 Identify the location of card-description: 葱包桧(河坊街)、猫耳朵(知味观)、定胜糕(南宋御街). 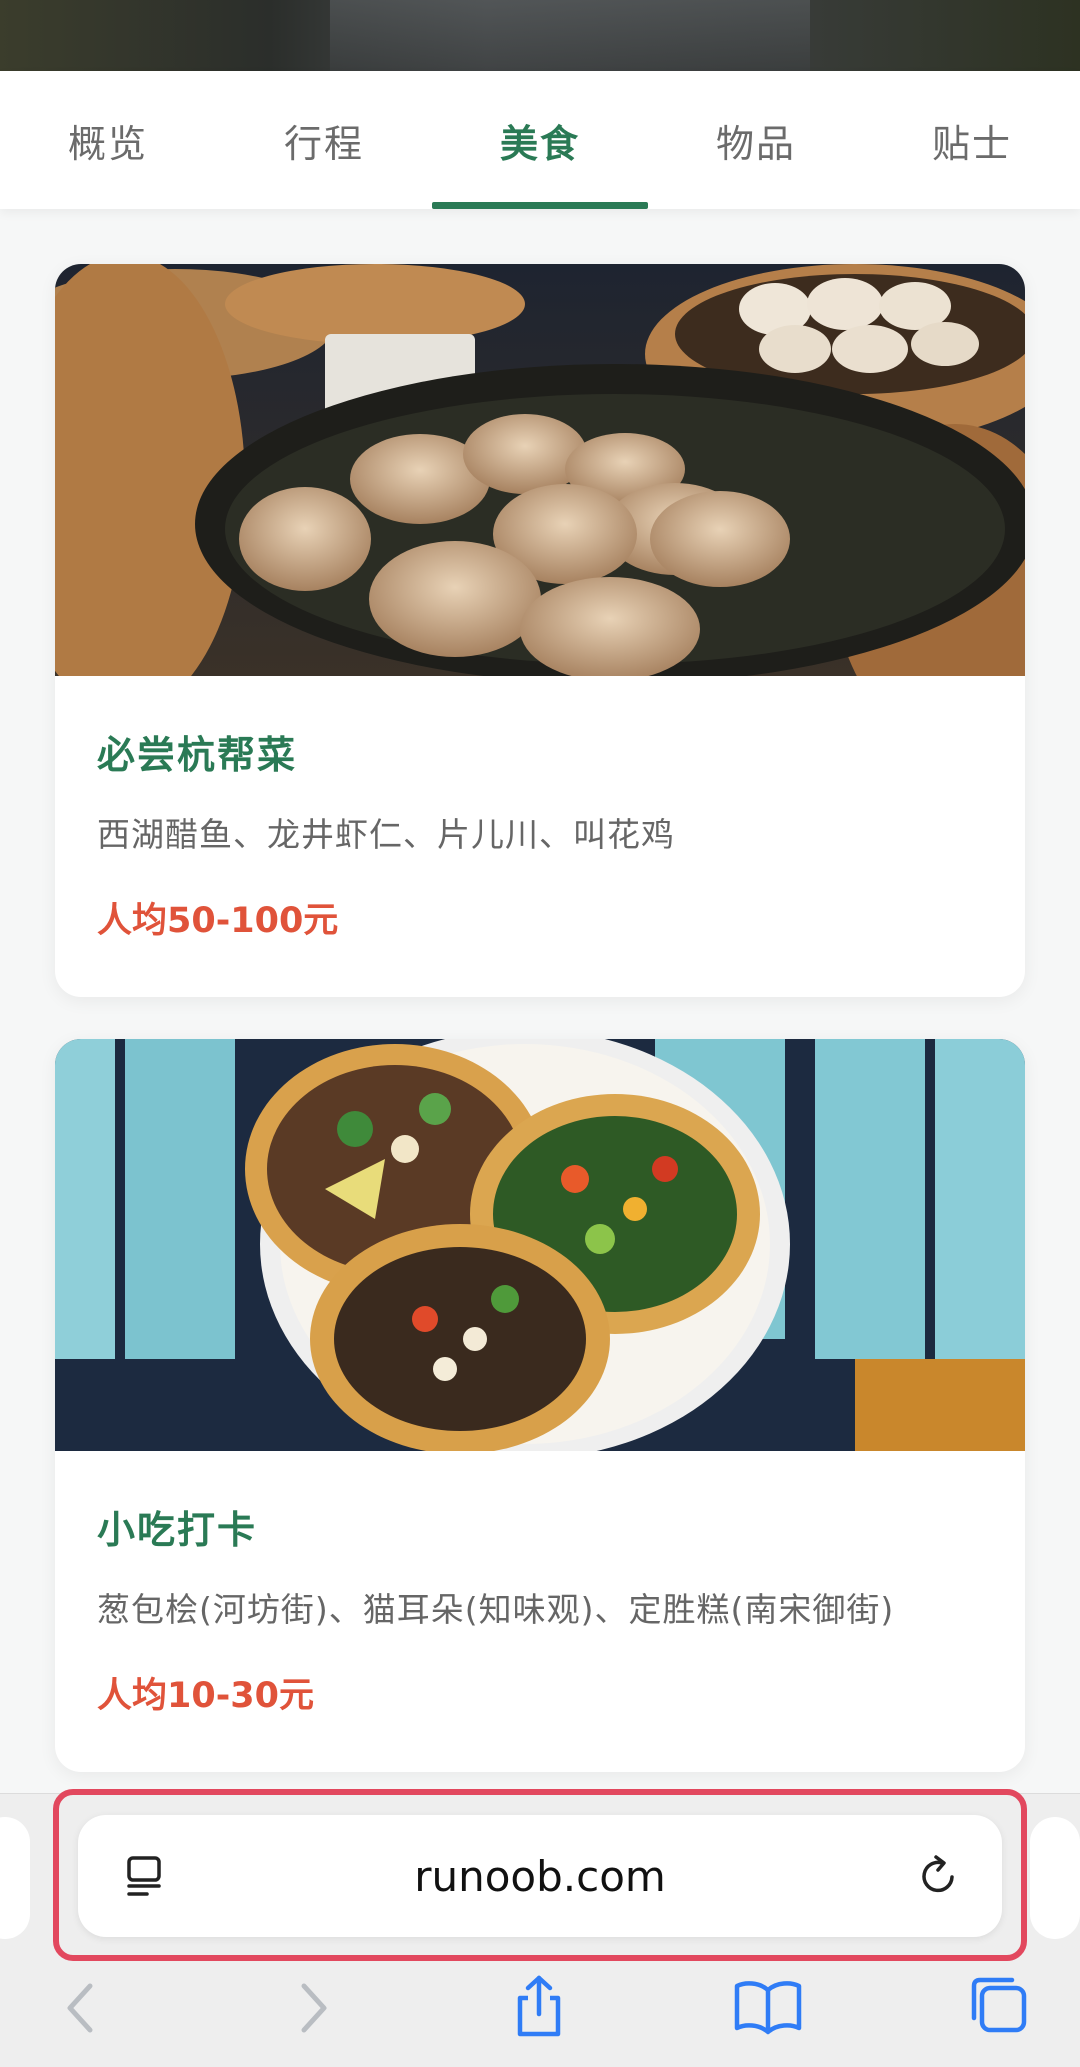
(496, 1609).